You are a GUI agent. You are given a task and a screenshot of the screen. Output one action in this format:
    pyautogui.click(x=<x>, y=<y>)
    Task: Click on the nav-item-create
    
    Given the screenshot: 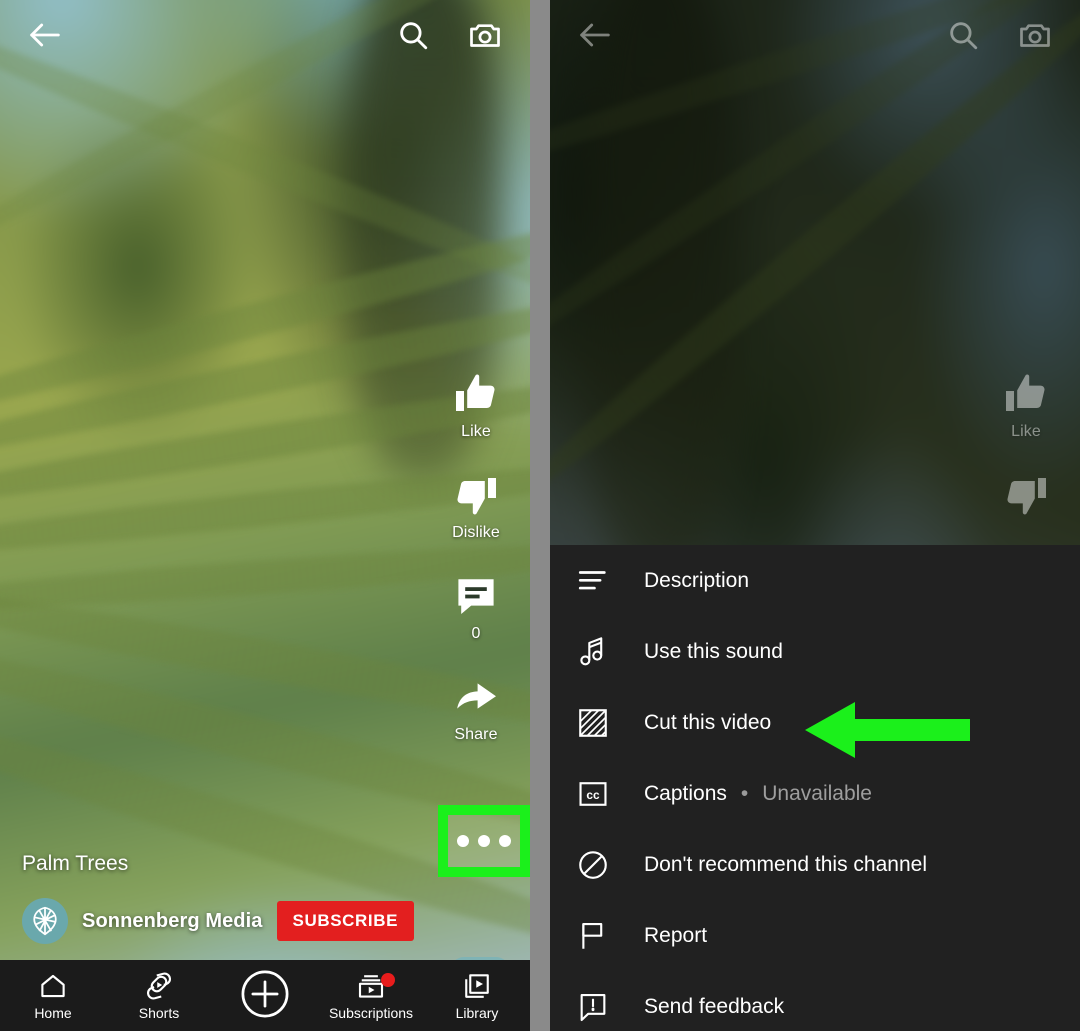 What is the action you would take?
    pyautogui.click(x=265, y=996)
    